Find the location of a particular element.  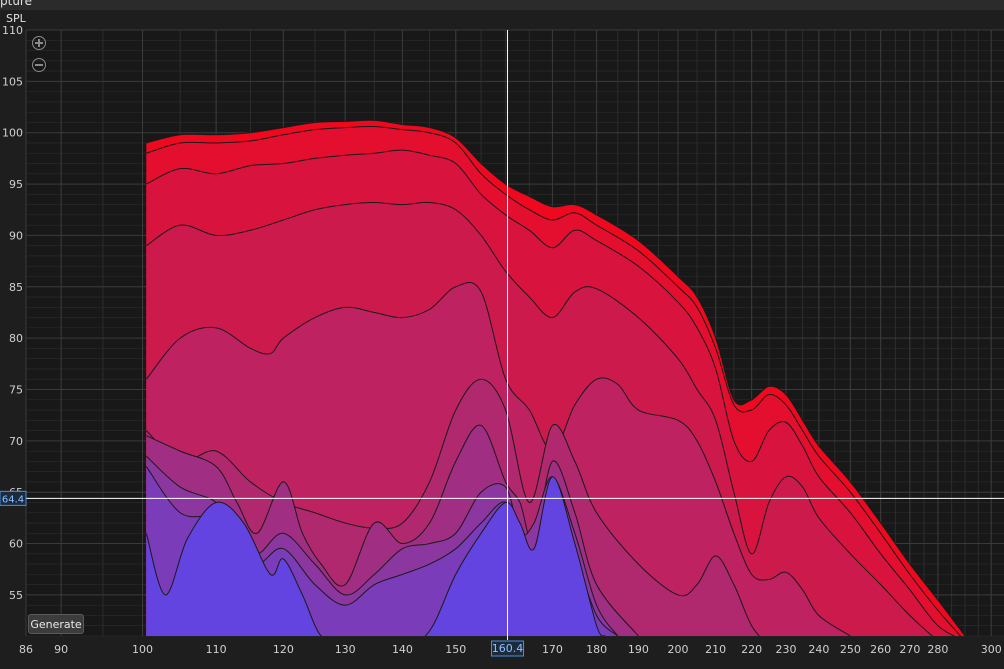

y-tick-label: 55 is located at coordinates (16, 595).